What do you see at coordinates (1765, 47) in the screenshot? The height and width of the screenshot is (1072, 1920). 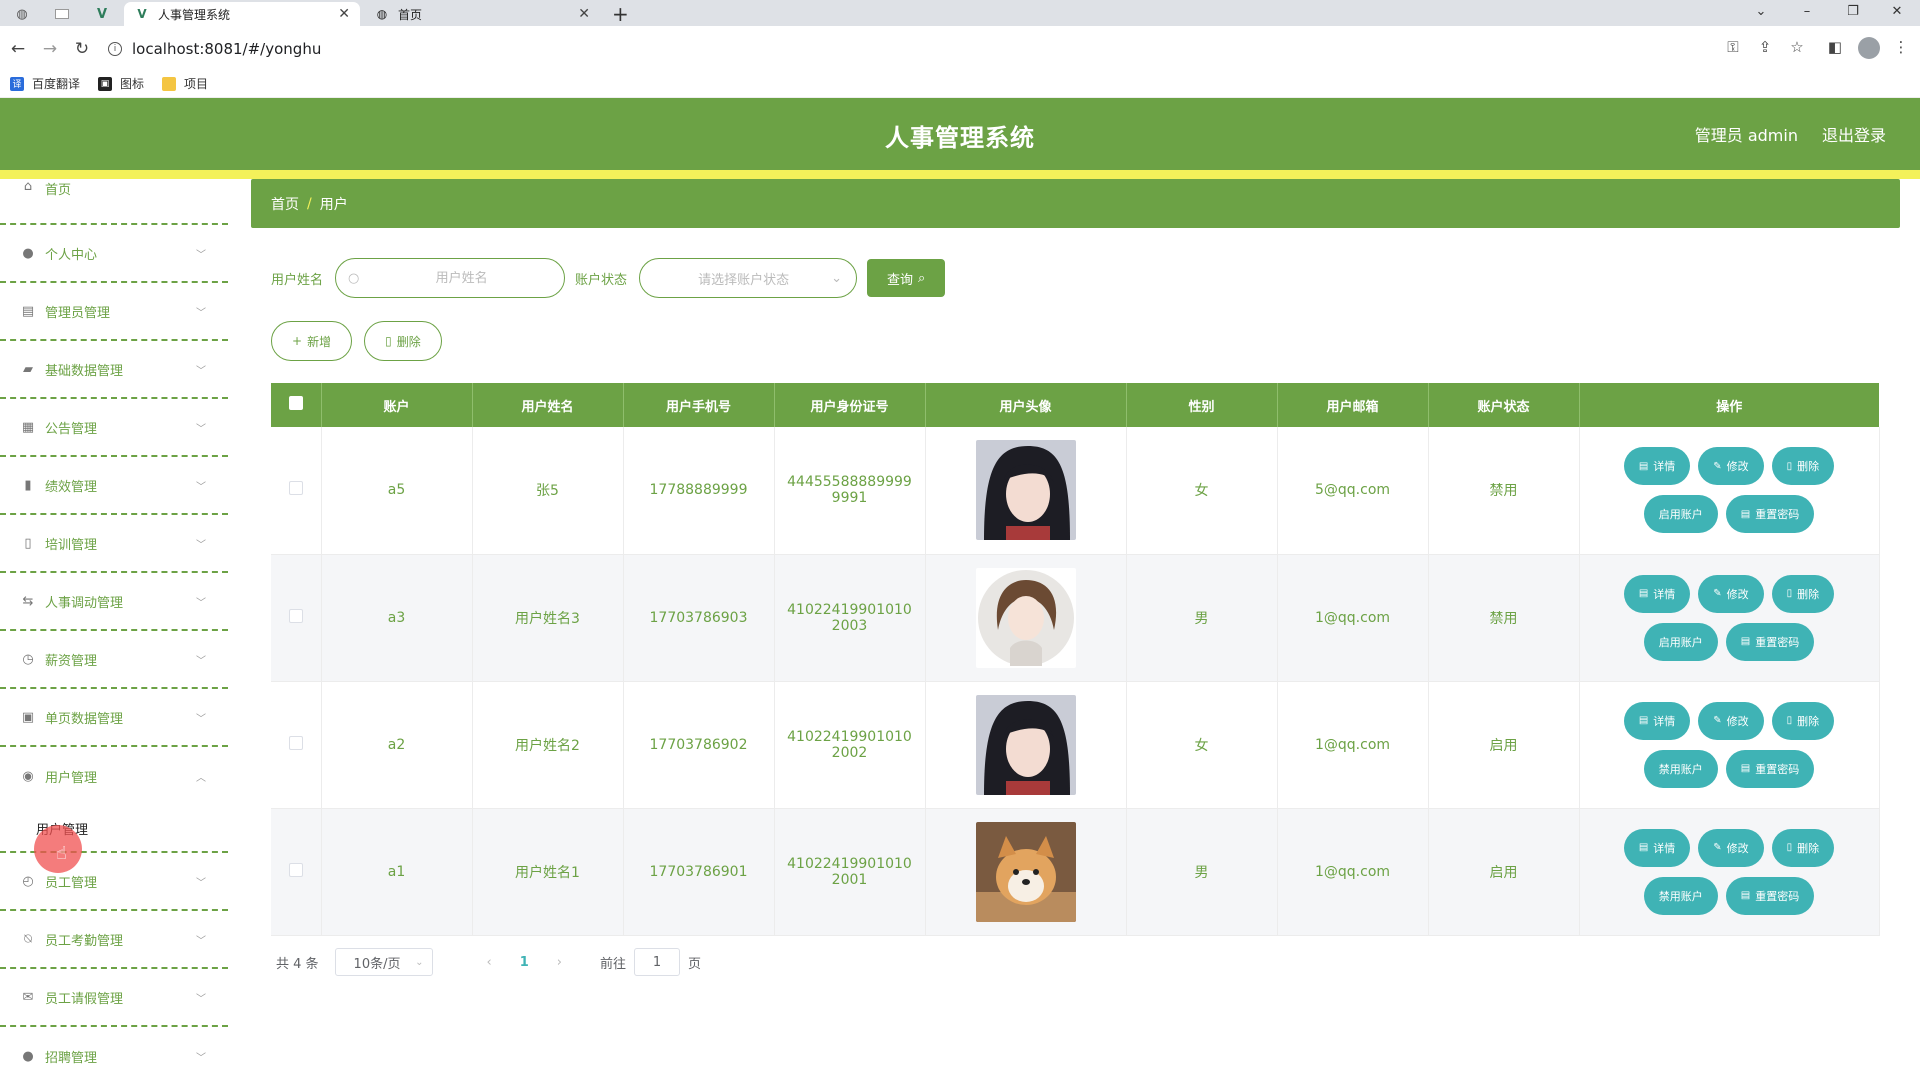 I see `share-icon: ⇪` at bounding box center [1765, 47].